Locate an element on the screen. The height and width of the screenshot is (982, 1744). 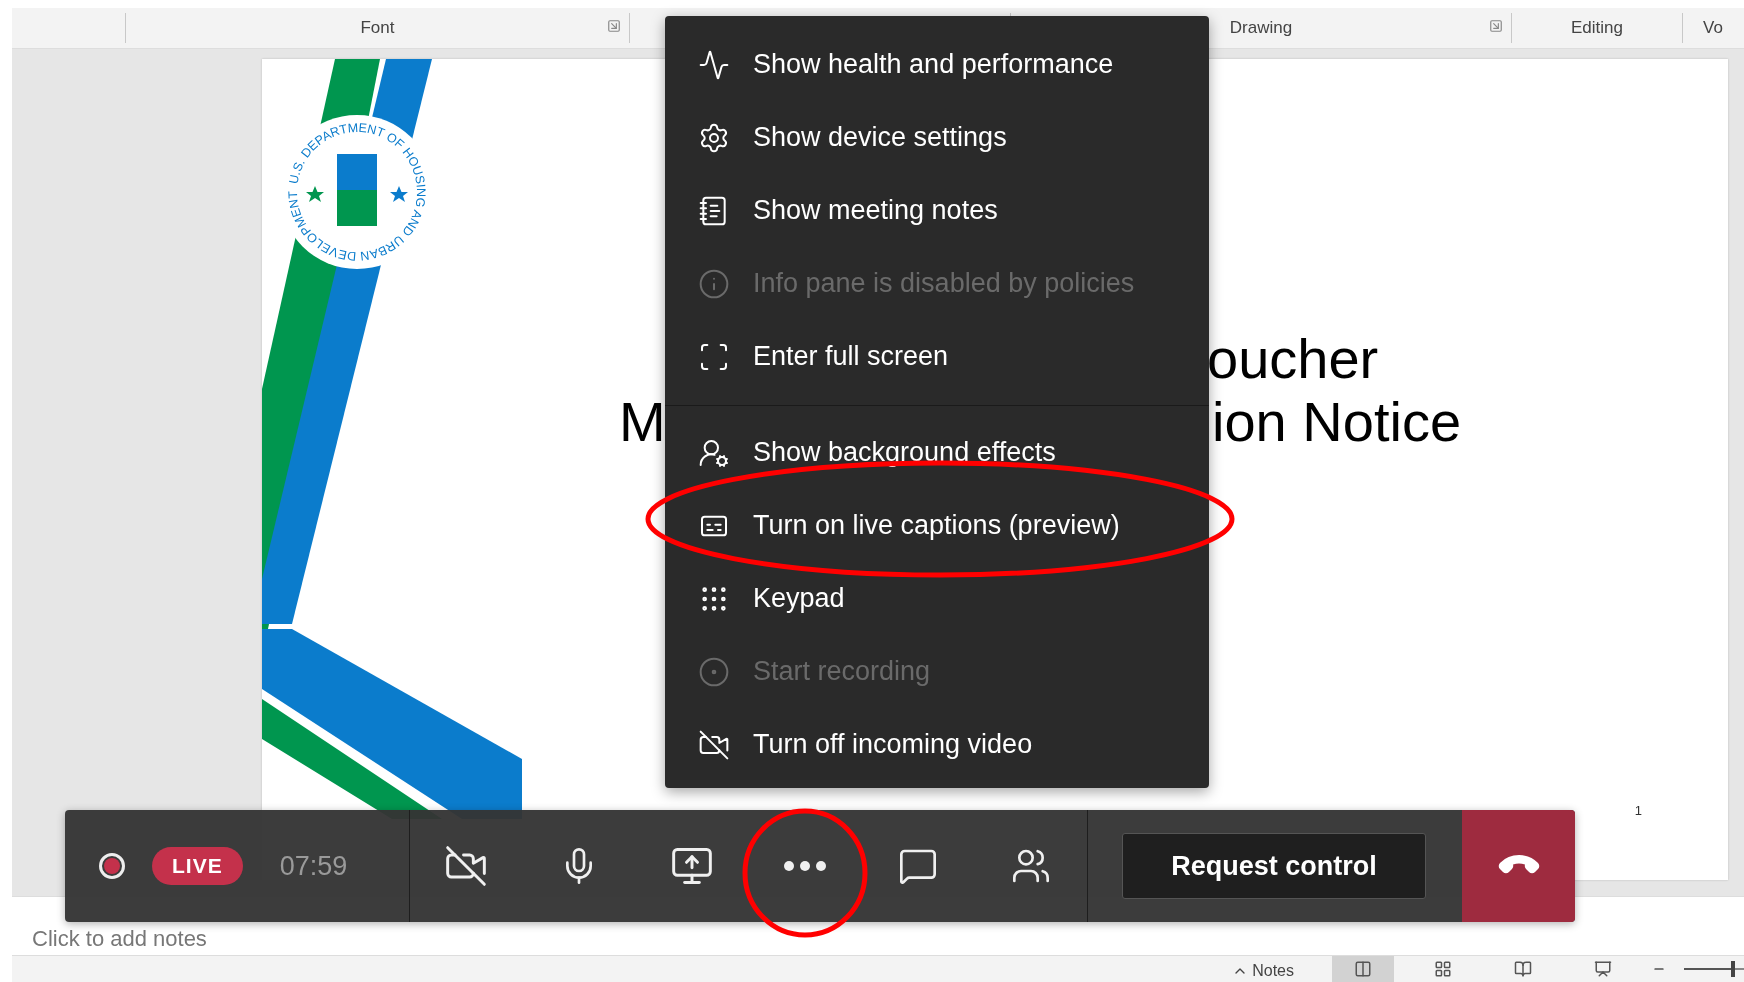
slide-title-text: ion Notice is located at coordinates (1337, 422).